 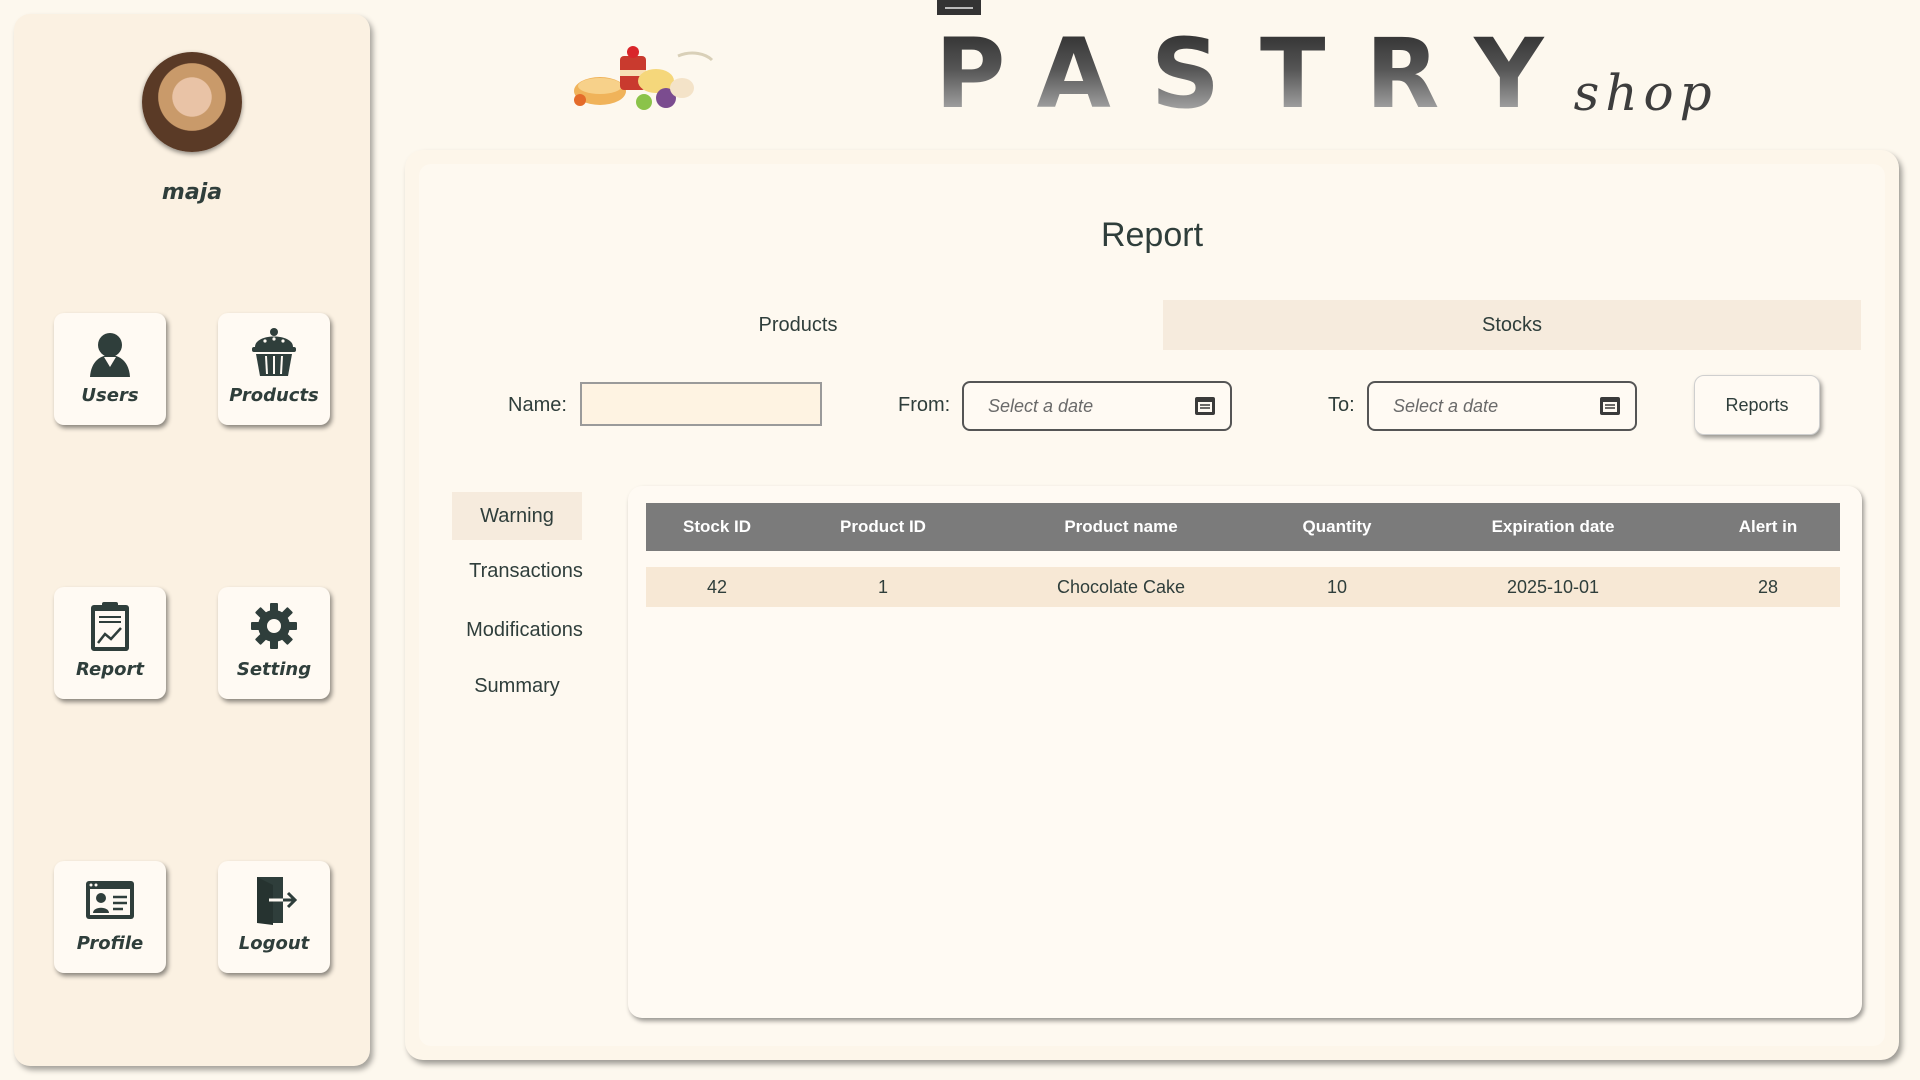 I want to click on report-type-modifications: Modifications, so click(x=524, y=630).